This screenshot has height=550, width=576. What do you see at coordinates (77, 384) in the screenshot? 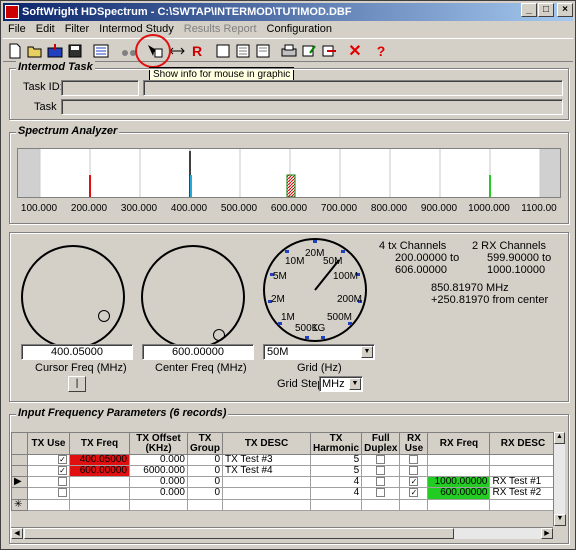
I see `small-button: |` at bounding box center [77, 384].